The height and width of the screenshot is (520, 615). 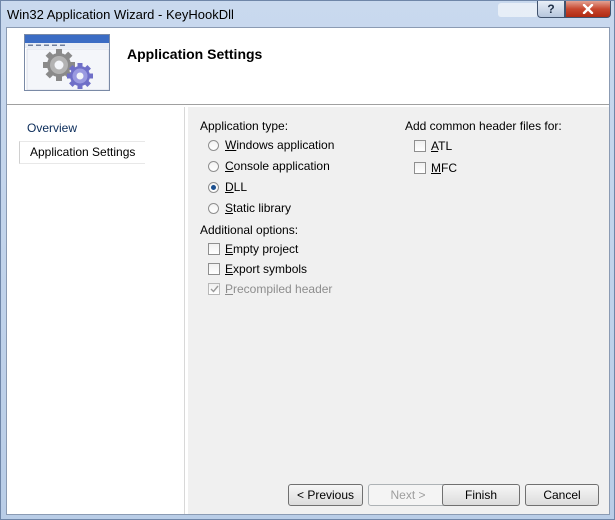 I want to click on help-button: ?, so click(x=551, y=9).